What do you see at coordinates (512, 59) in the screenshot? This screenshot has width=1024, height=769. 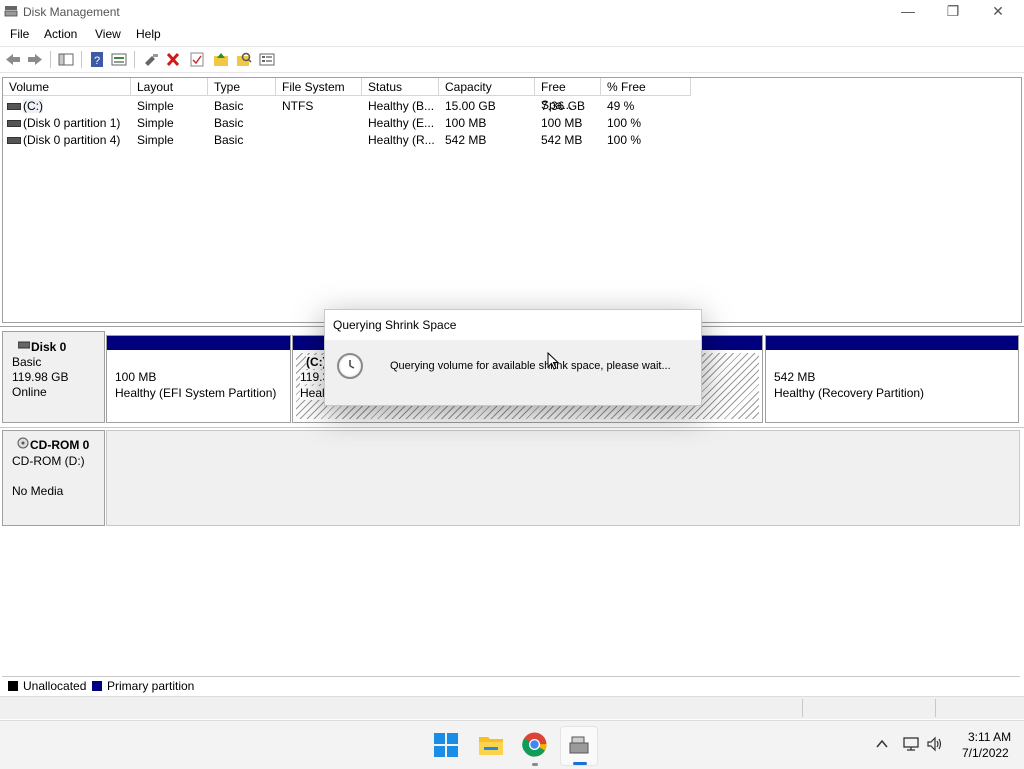 I see `toolbar: ?` at bounding box center [512, 59].